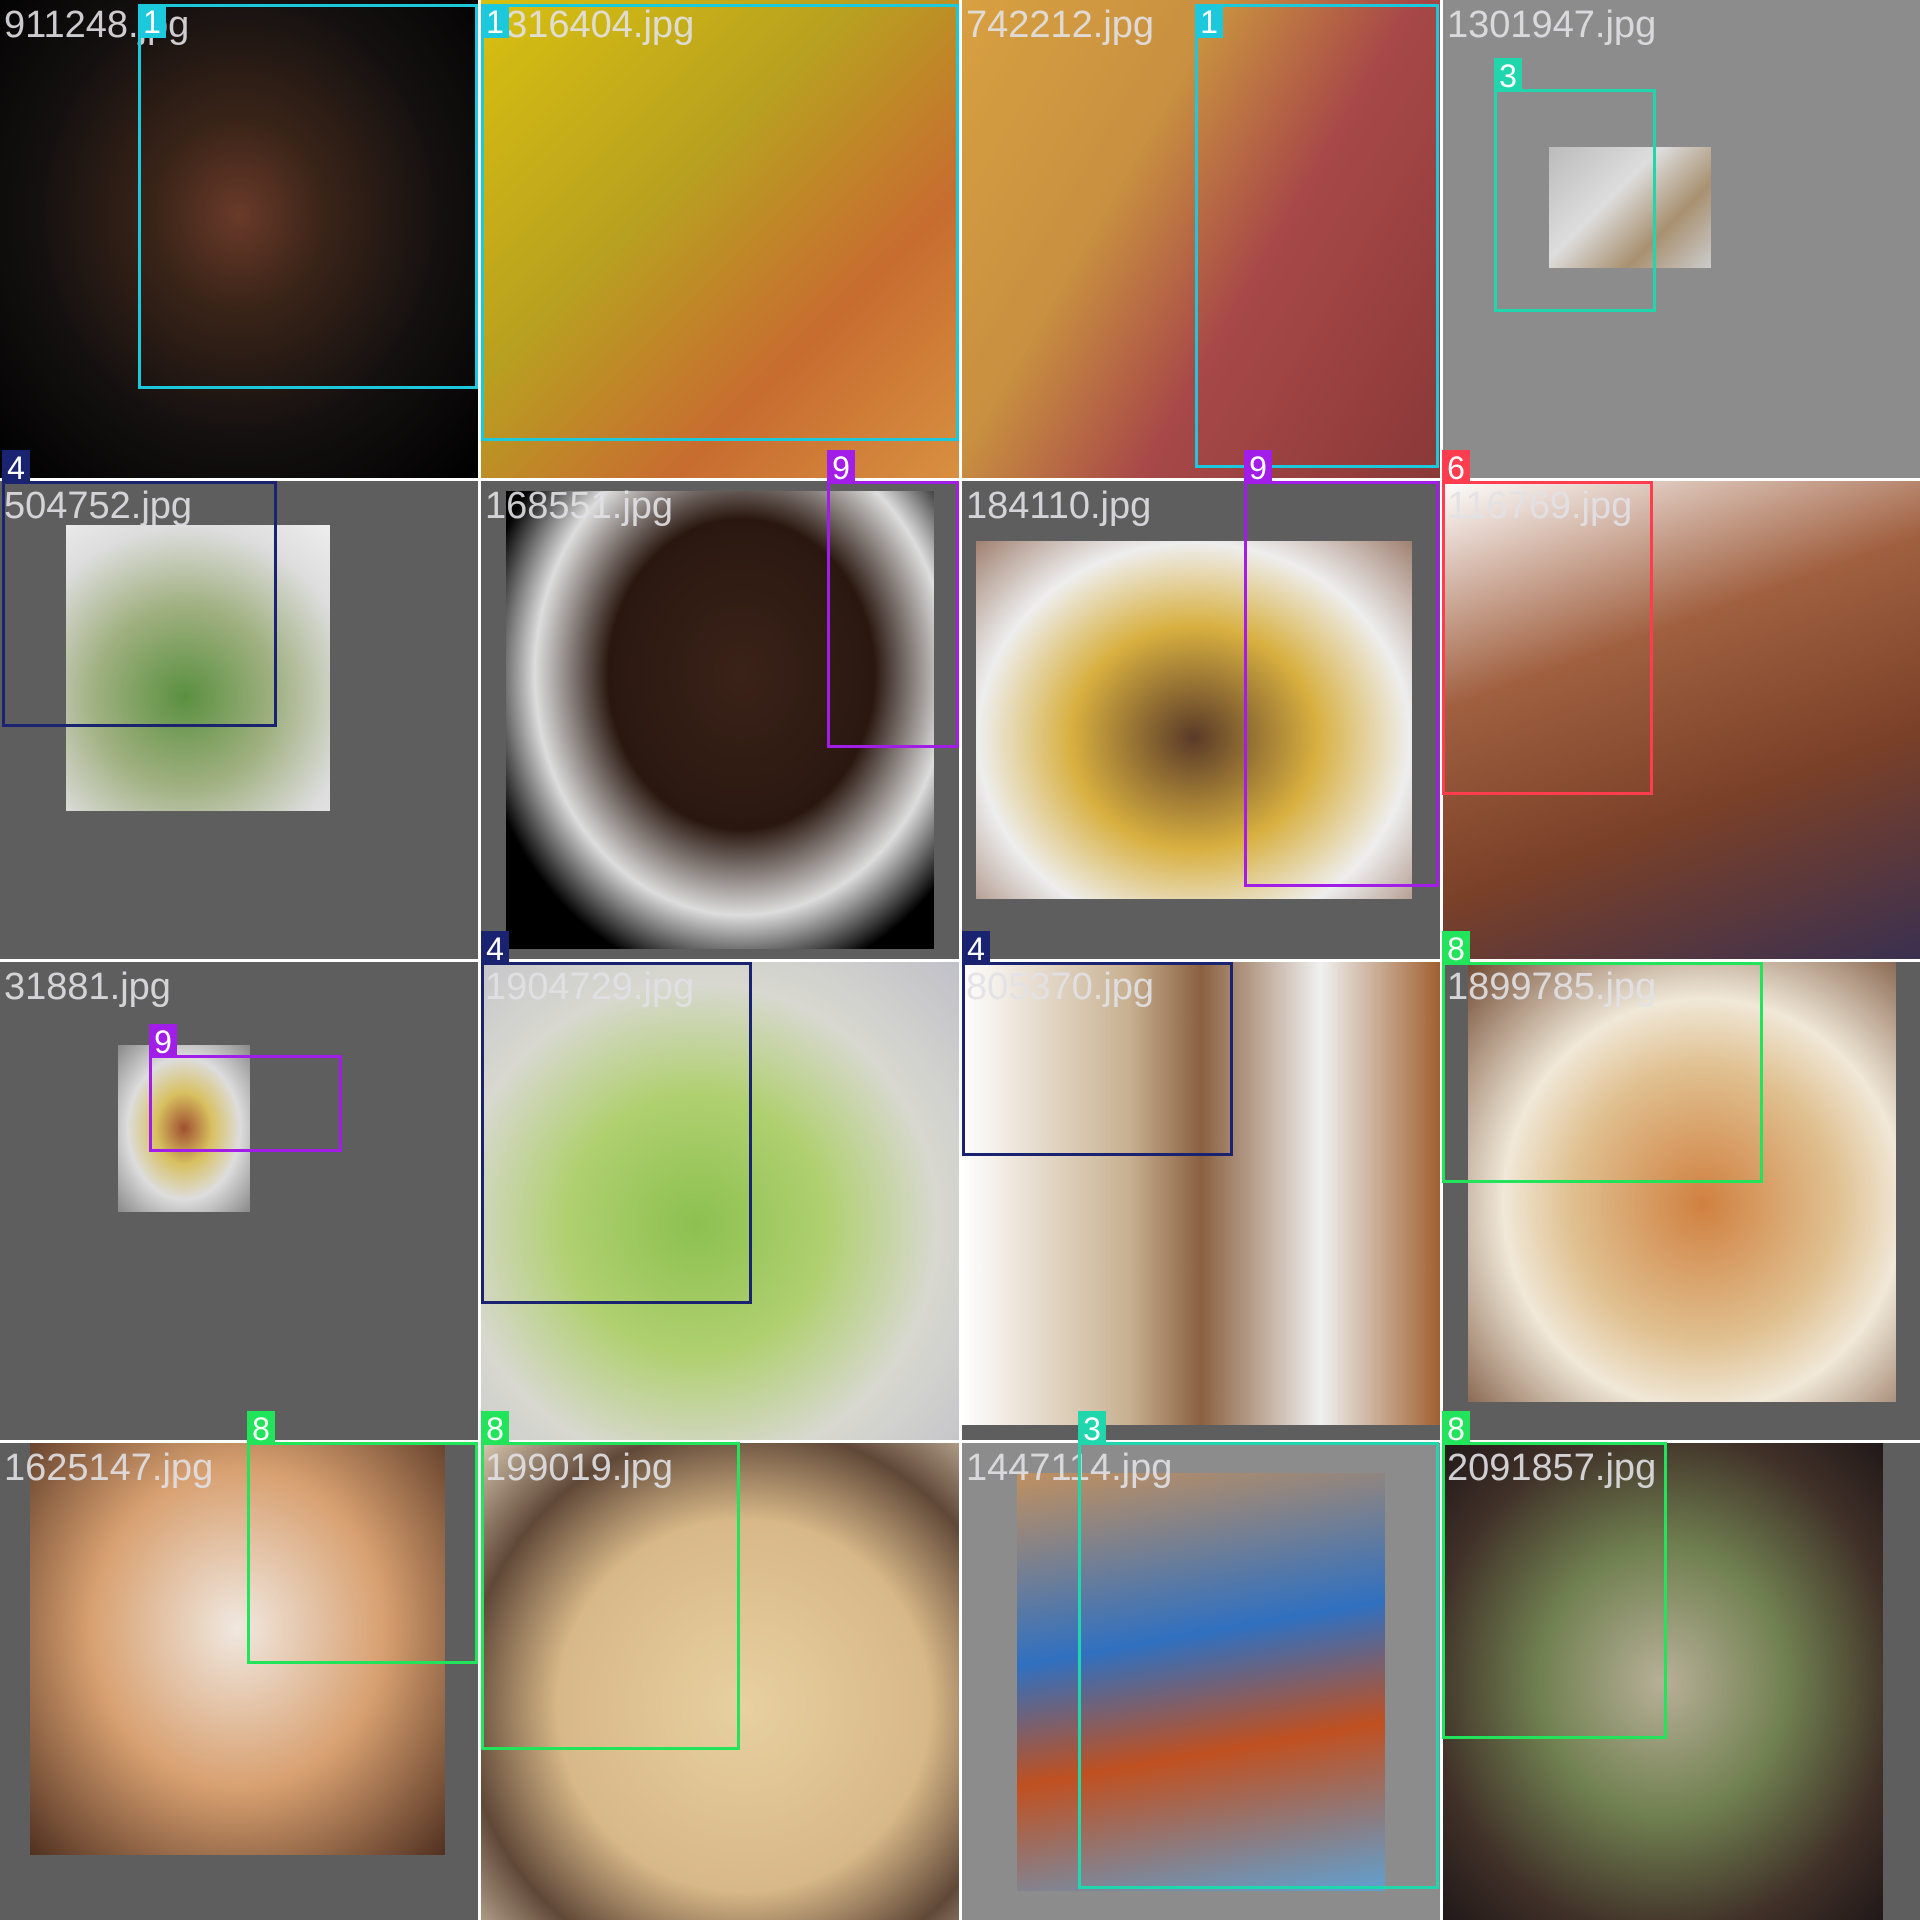  Describe the element at coordinates (239, 1201) in the screenshot. I see `image-tile: 31881.jpg` at that location.